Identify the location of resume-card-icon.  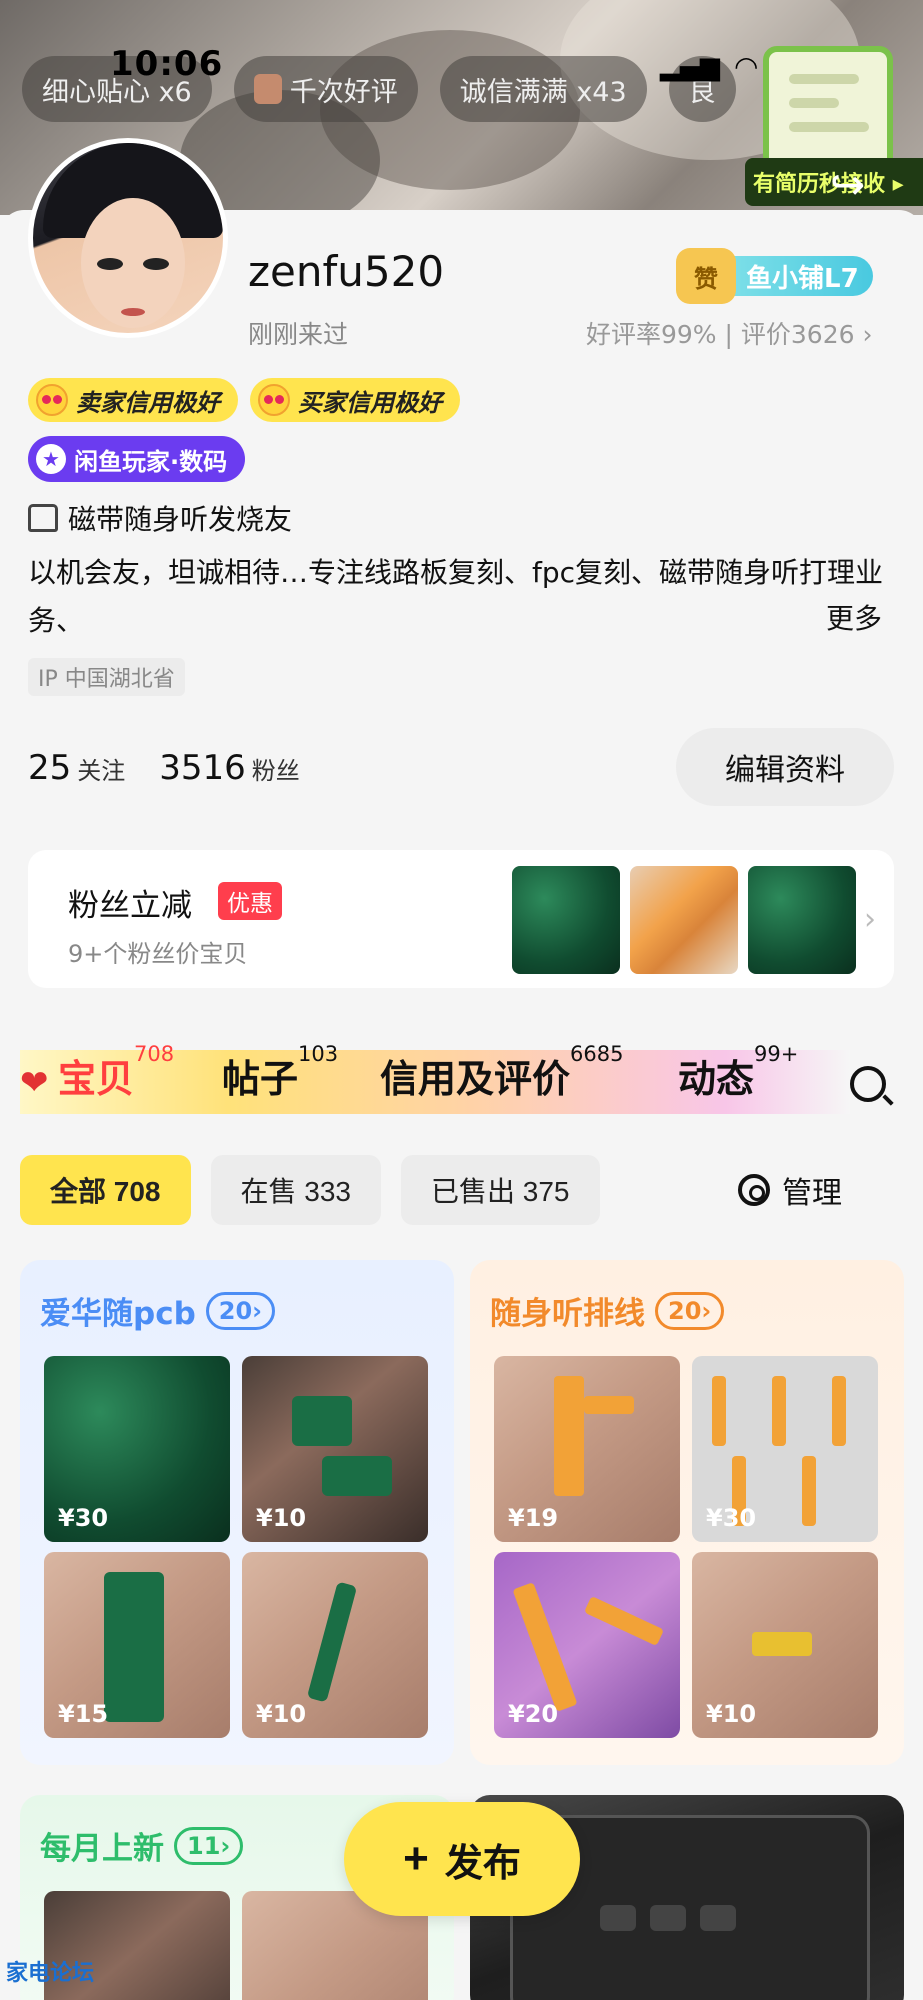
(828, 111).